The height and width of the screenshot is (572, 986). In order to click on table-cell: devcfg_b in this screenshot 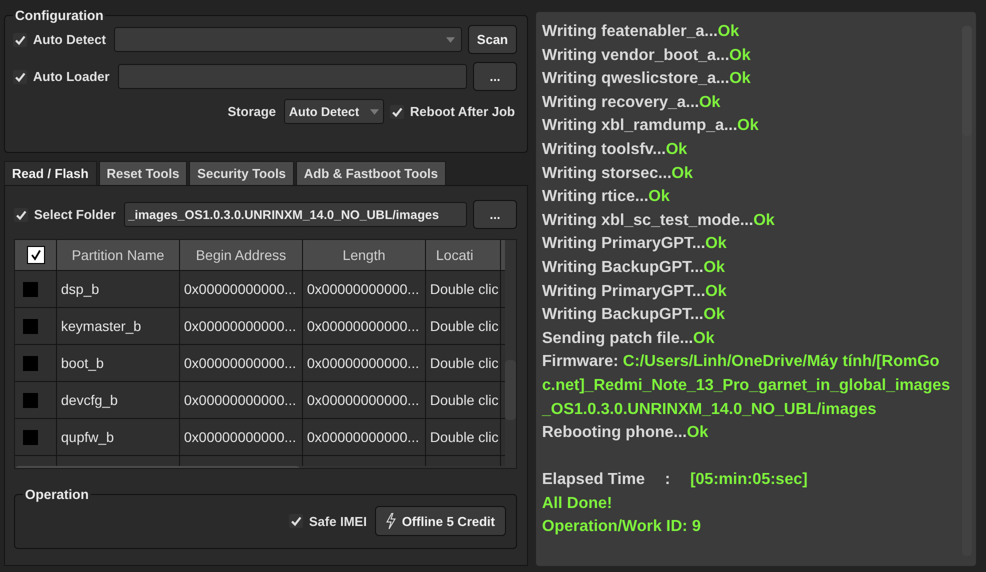, I will do `click(118, 400)`.